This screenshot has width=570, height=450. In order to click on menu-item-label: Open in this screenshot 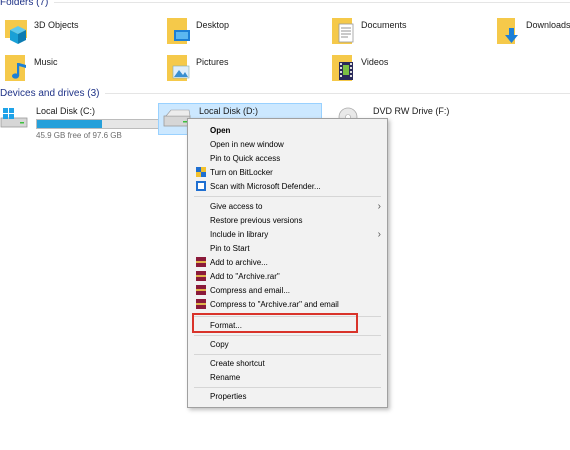, I will do `click(220, 130)`.